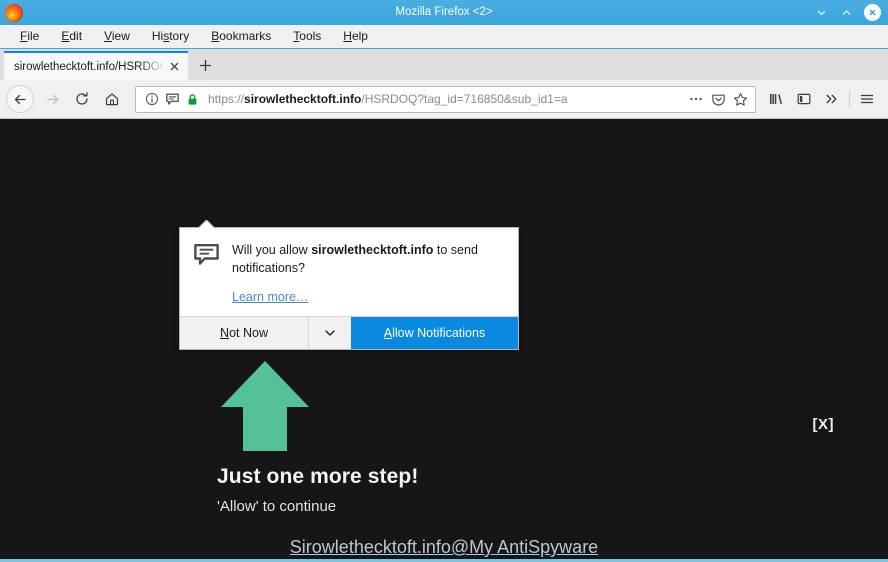  I want to click on notification-permission-icon, so click(172, 99).